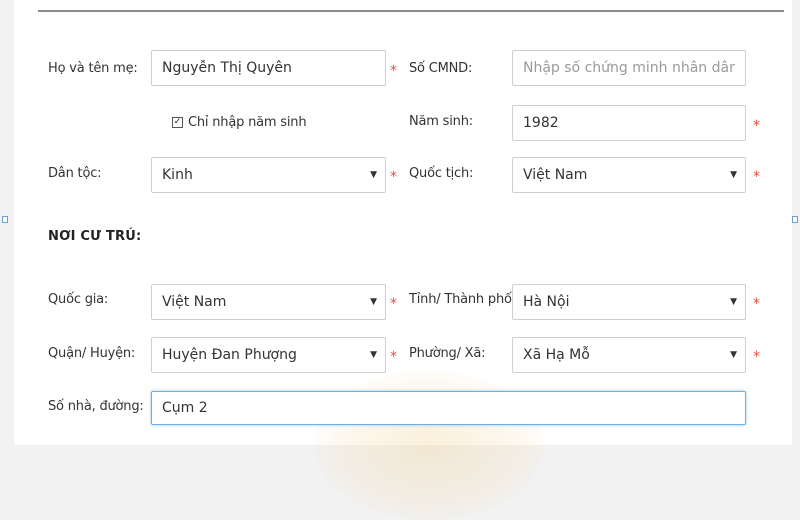 The width and height of the screenshot is (800, 520). I want to click on ward-label: Phường/ Xã:, so click(447, 353).